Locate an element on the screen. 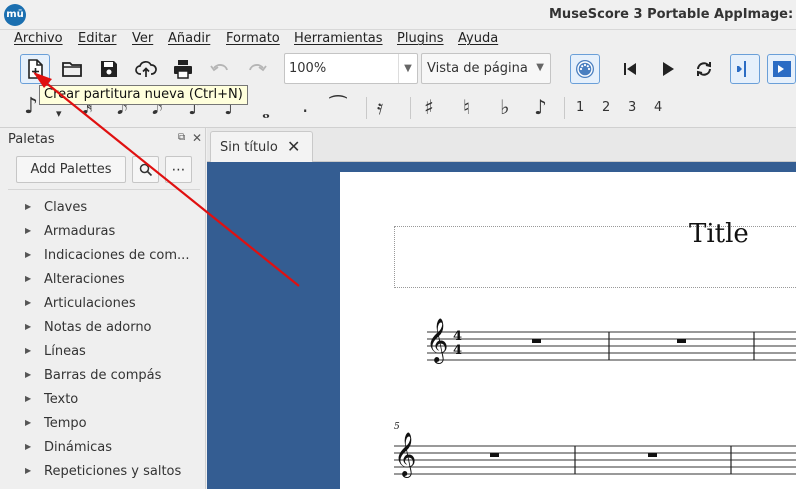 The image size is (796, 489). loop-button is located at coordinates (704, 69).